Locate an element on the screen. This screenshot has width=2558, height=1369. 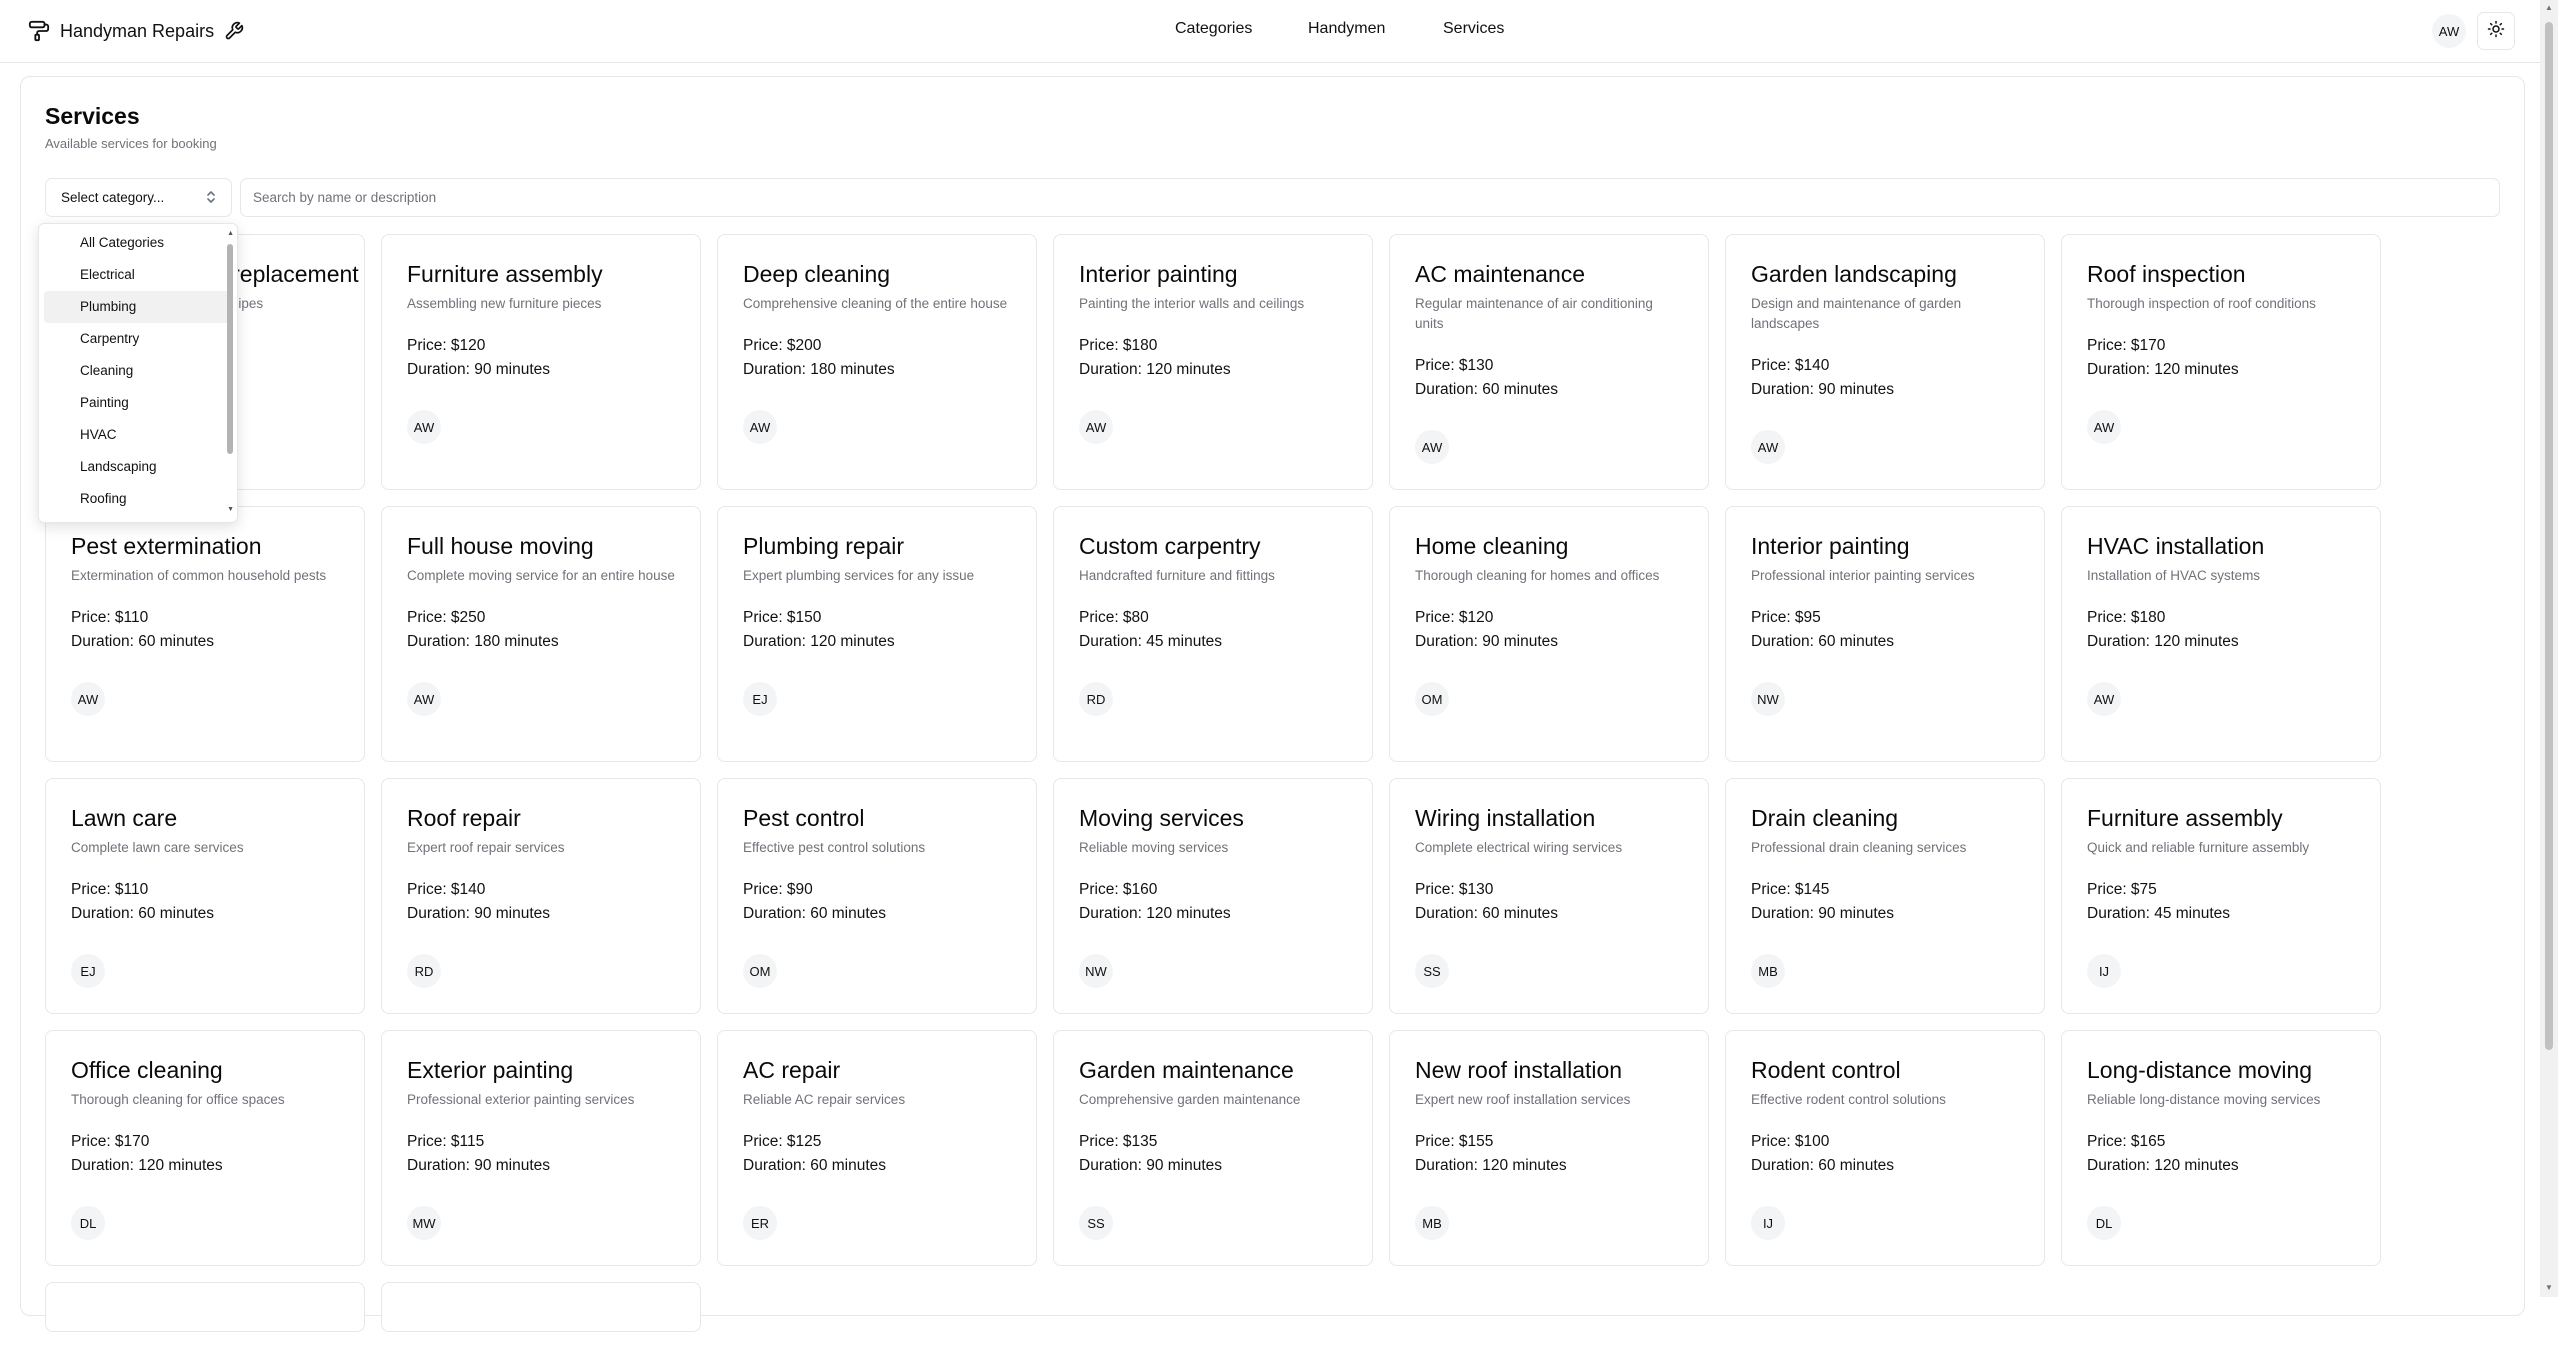
service-name: Interior painting is located at coordinates (1830, 546).